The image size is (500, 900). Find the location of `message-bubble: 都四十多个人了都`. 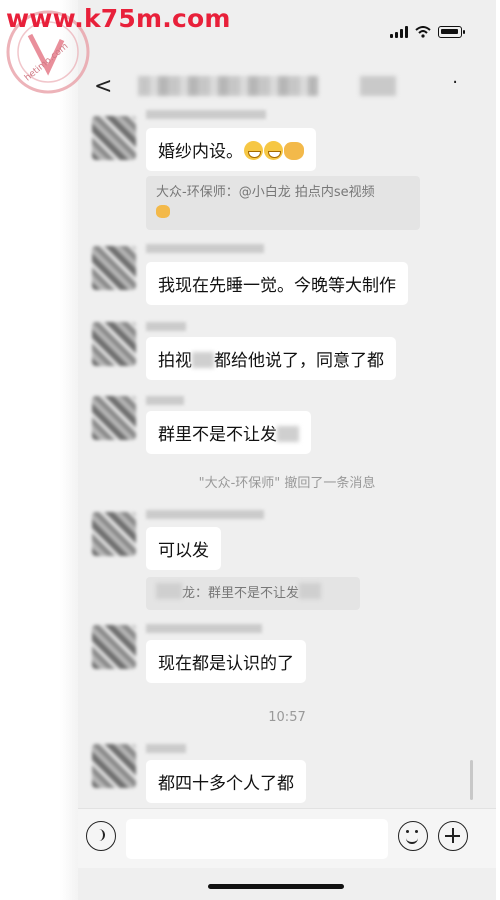

message-bubble: 都四十多个人了都 is located at coordinates (226, 781).